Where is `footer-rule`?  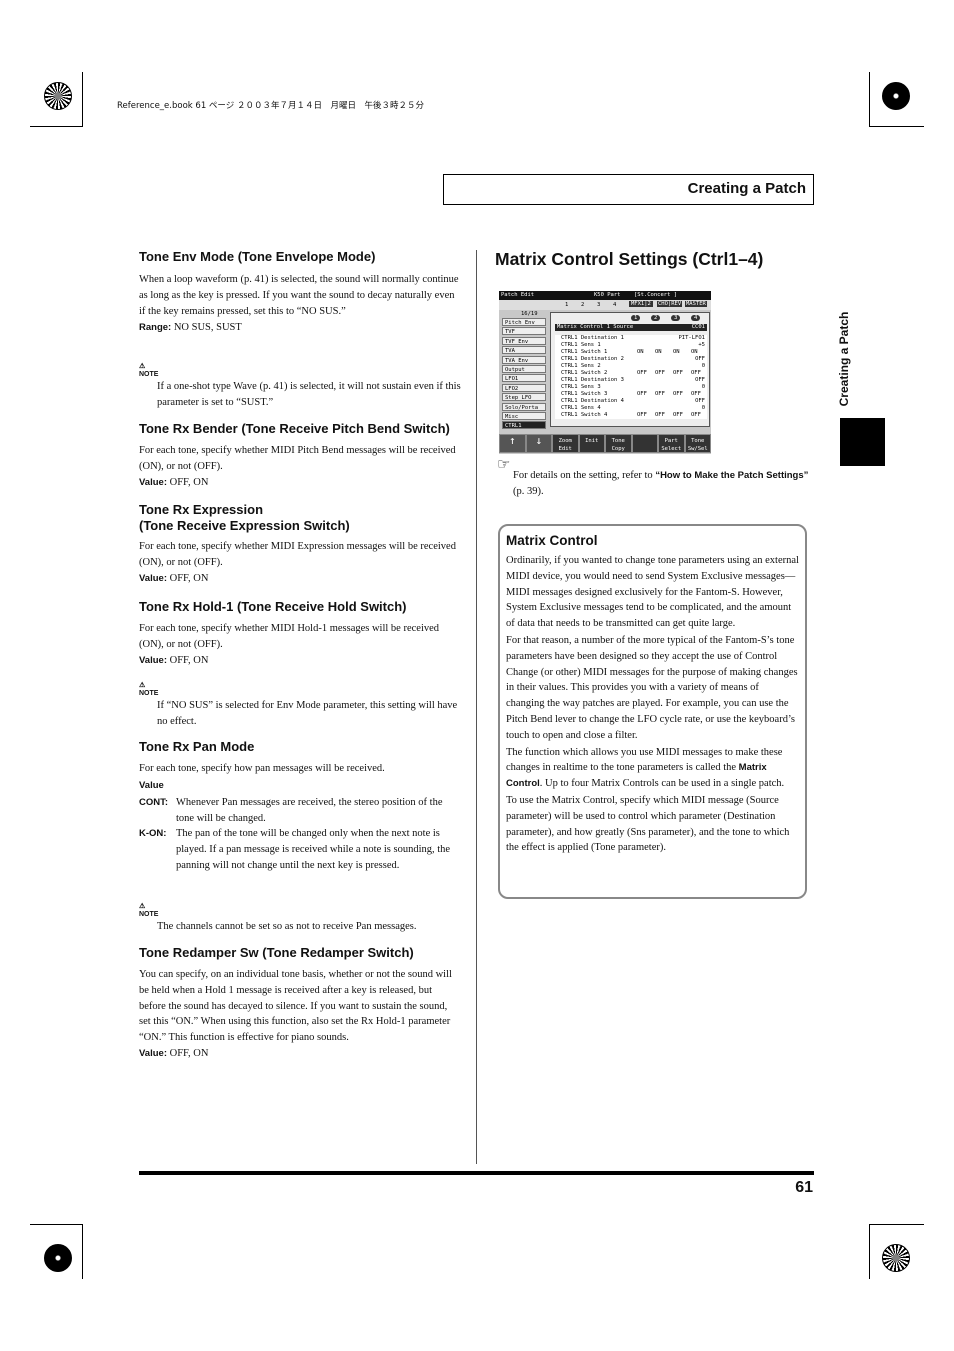 footer-rule is located at coordinates (476, 1173).